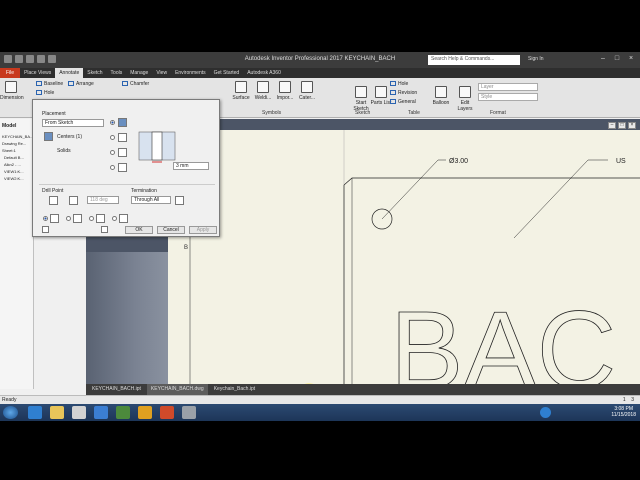 This screenshot has width=640, height=480. Describe the element at coordinates (100, 218) in the screenshot. I see `tapped-hole-icon` at that location.